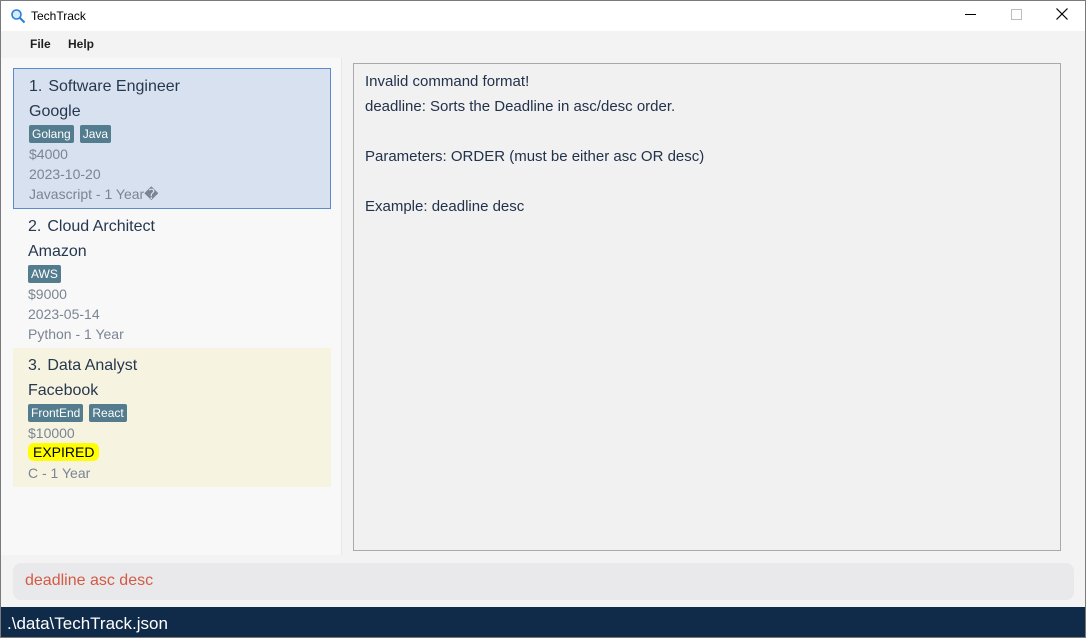 This screenshot has width=1086, height=638. I want to click on job-title: 2. Cloud Architect, so click(91, 227).